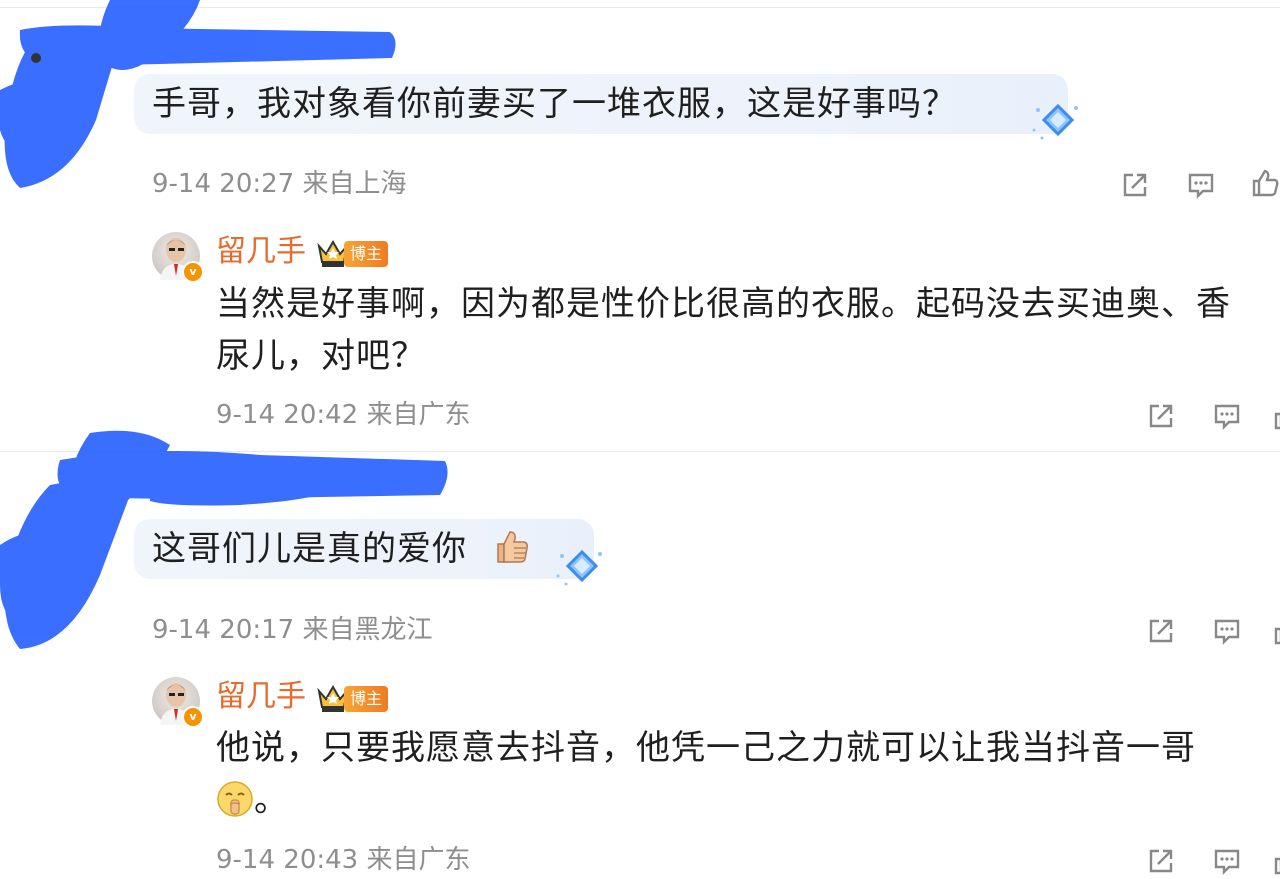 This screenshot has height=879, width=1280. What do you see at coordinates (271, 800) in the screenshot?
I see `reply-text-line: 。` at bounding box center [271, 800].